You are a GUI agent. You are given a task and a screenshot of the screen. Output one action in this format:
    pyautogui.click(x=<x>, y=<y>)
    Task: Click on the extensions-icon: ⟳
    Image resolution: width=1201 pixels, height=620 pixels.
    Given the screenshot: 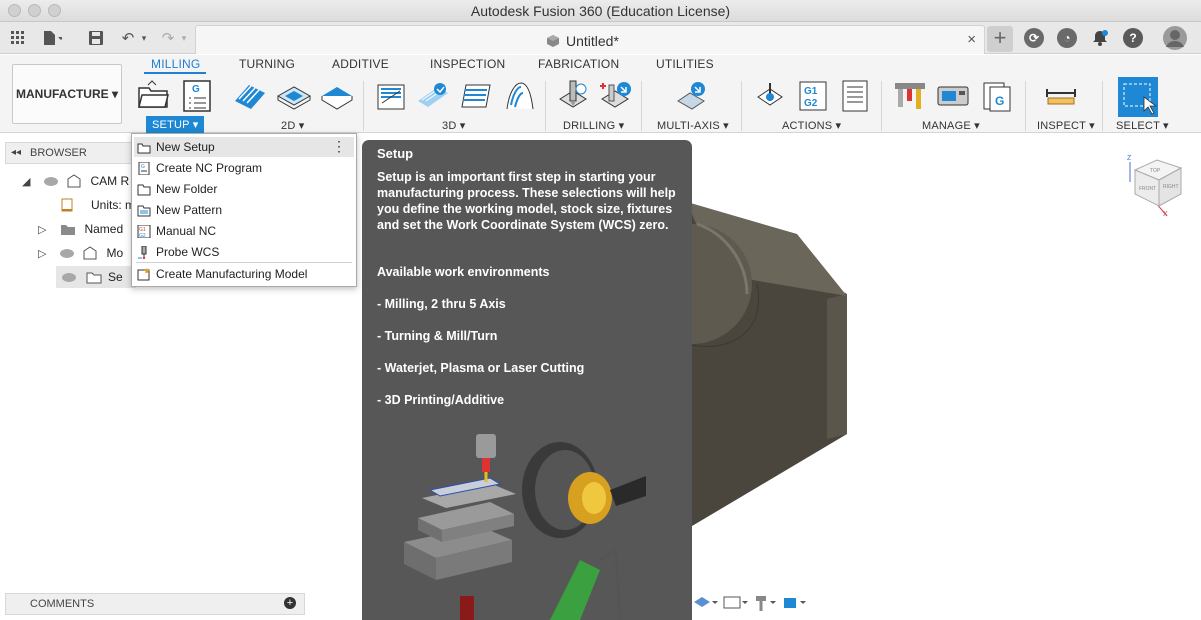 What is the action you would take?
    pyautogui.click(x=1034, y=38)
    